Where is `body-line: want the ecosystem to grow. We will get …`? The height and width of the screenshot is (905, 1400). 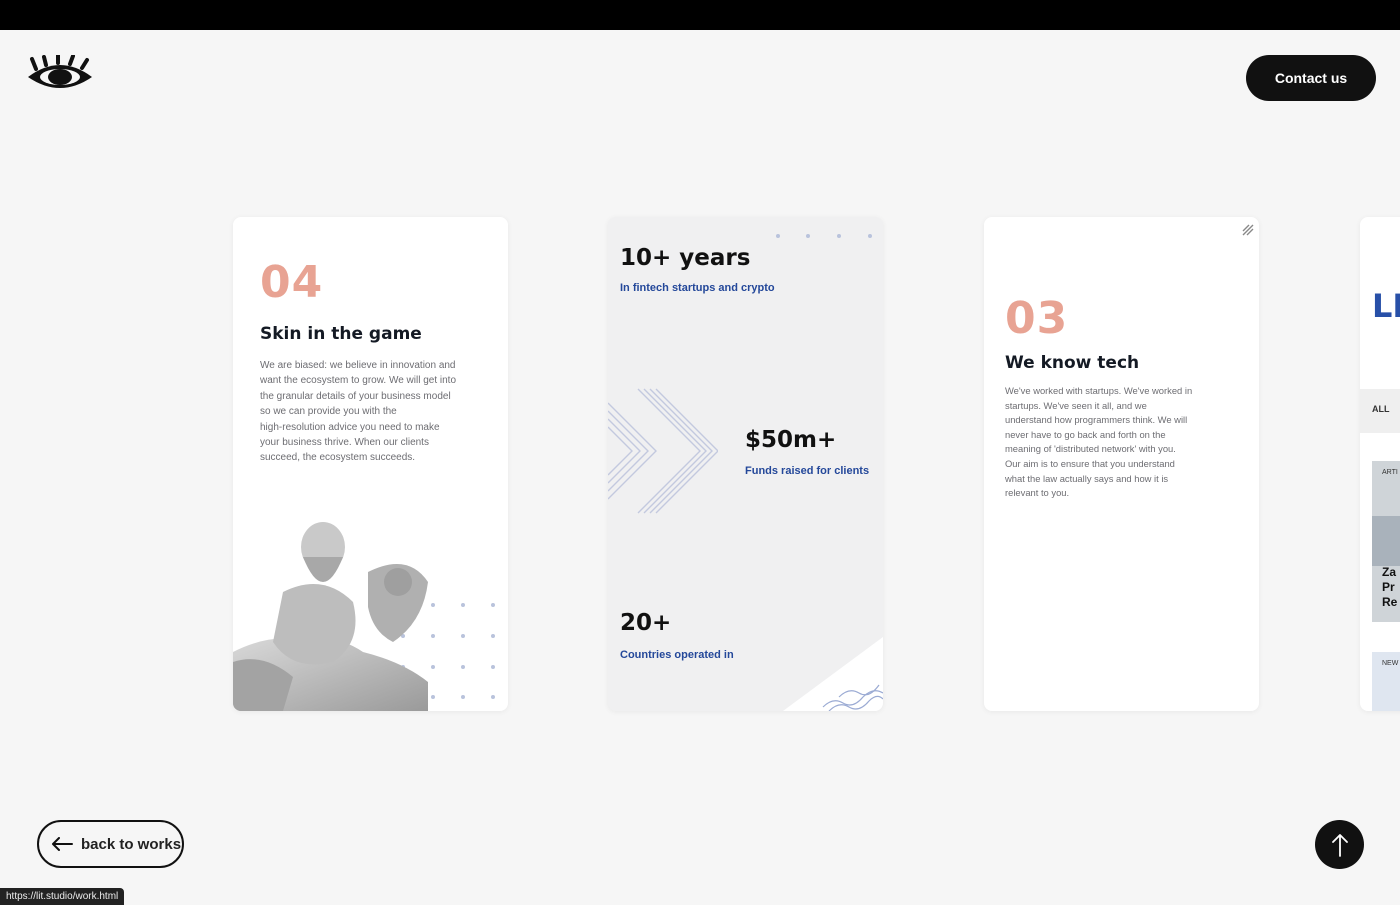
body-line: want the ecosystem to grow. We will get … is located at coordinates (358, 381).